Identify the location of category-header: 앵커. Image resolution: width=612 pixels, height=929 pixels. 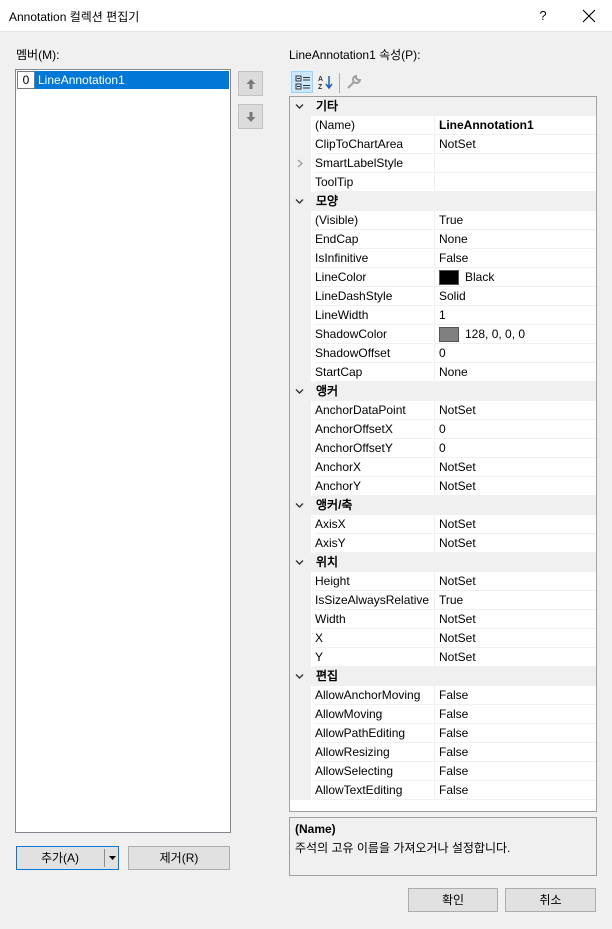
(443, 391).